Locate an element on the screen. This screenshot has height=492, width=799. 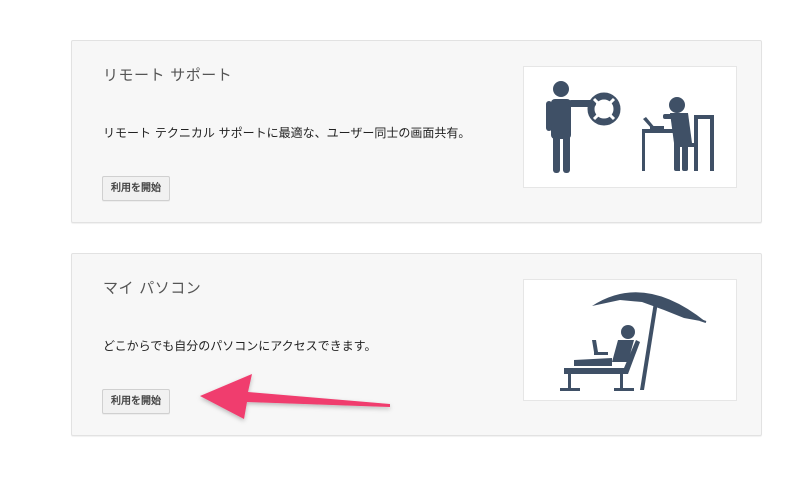
beach-laptop-illustration-icon is located at coordinates (633, 341).